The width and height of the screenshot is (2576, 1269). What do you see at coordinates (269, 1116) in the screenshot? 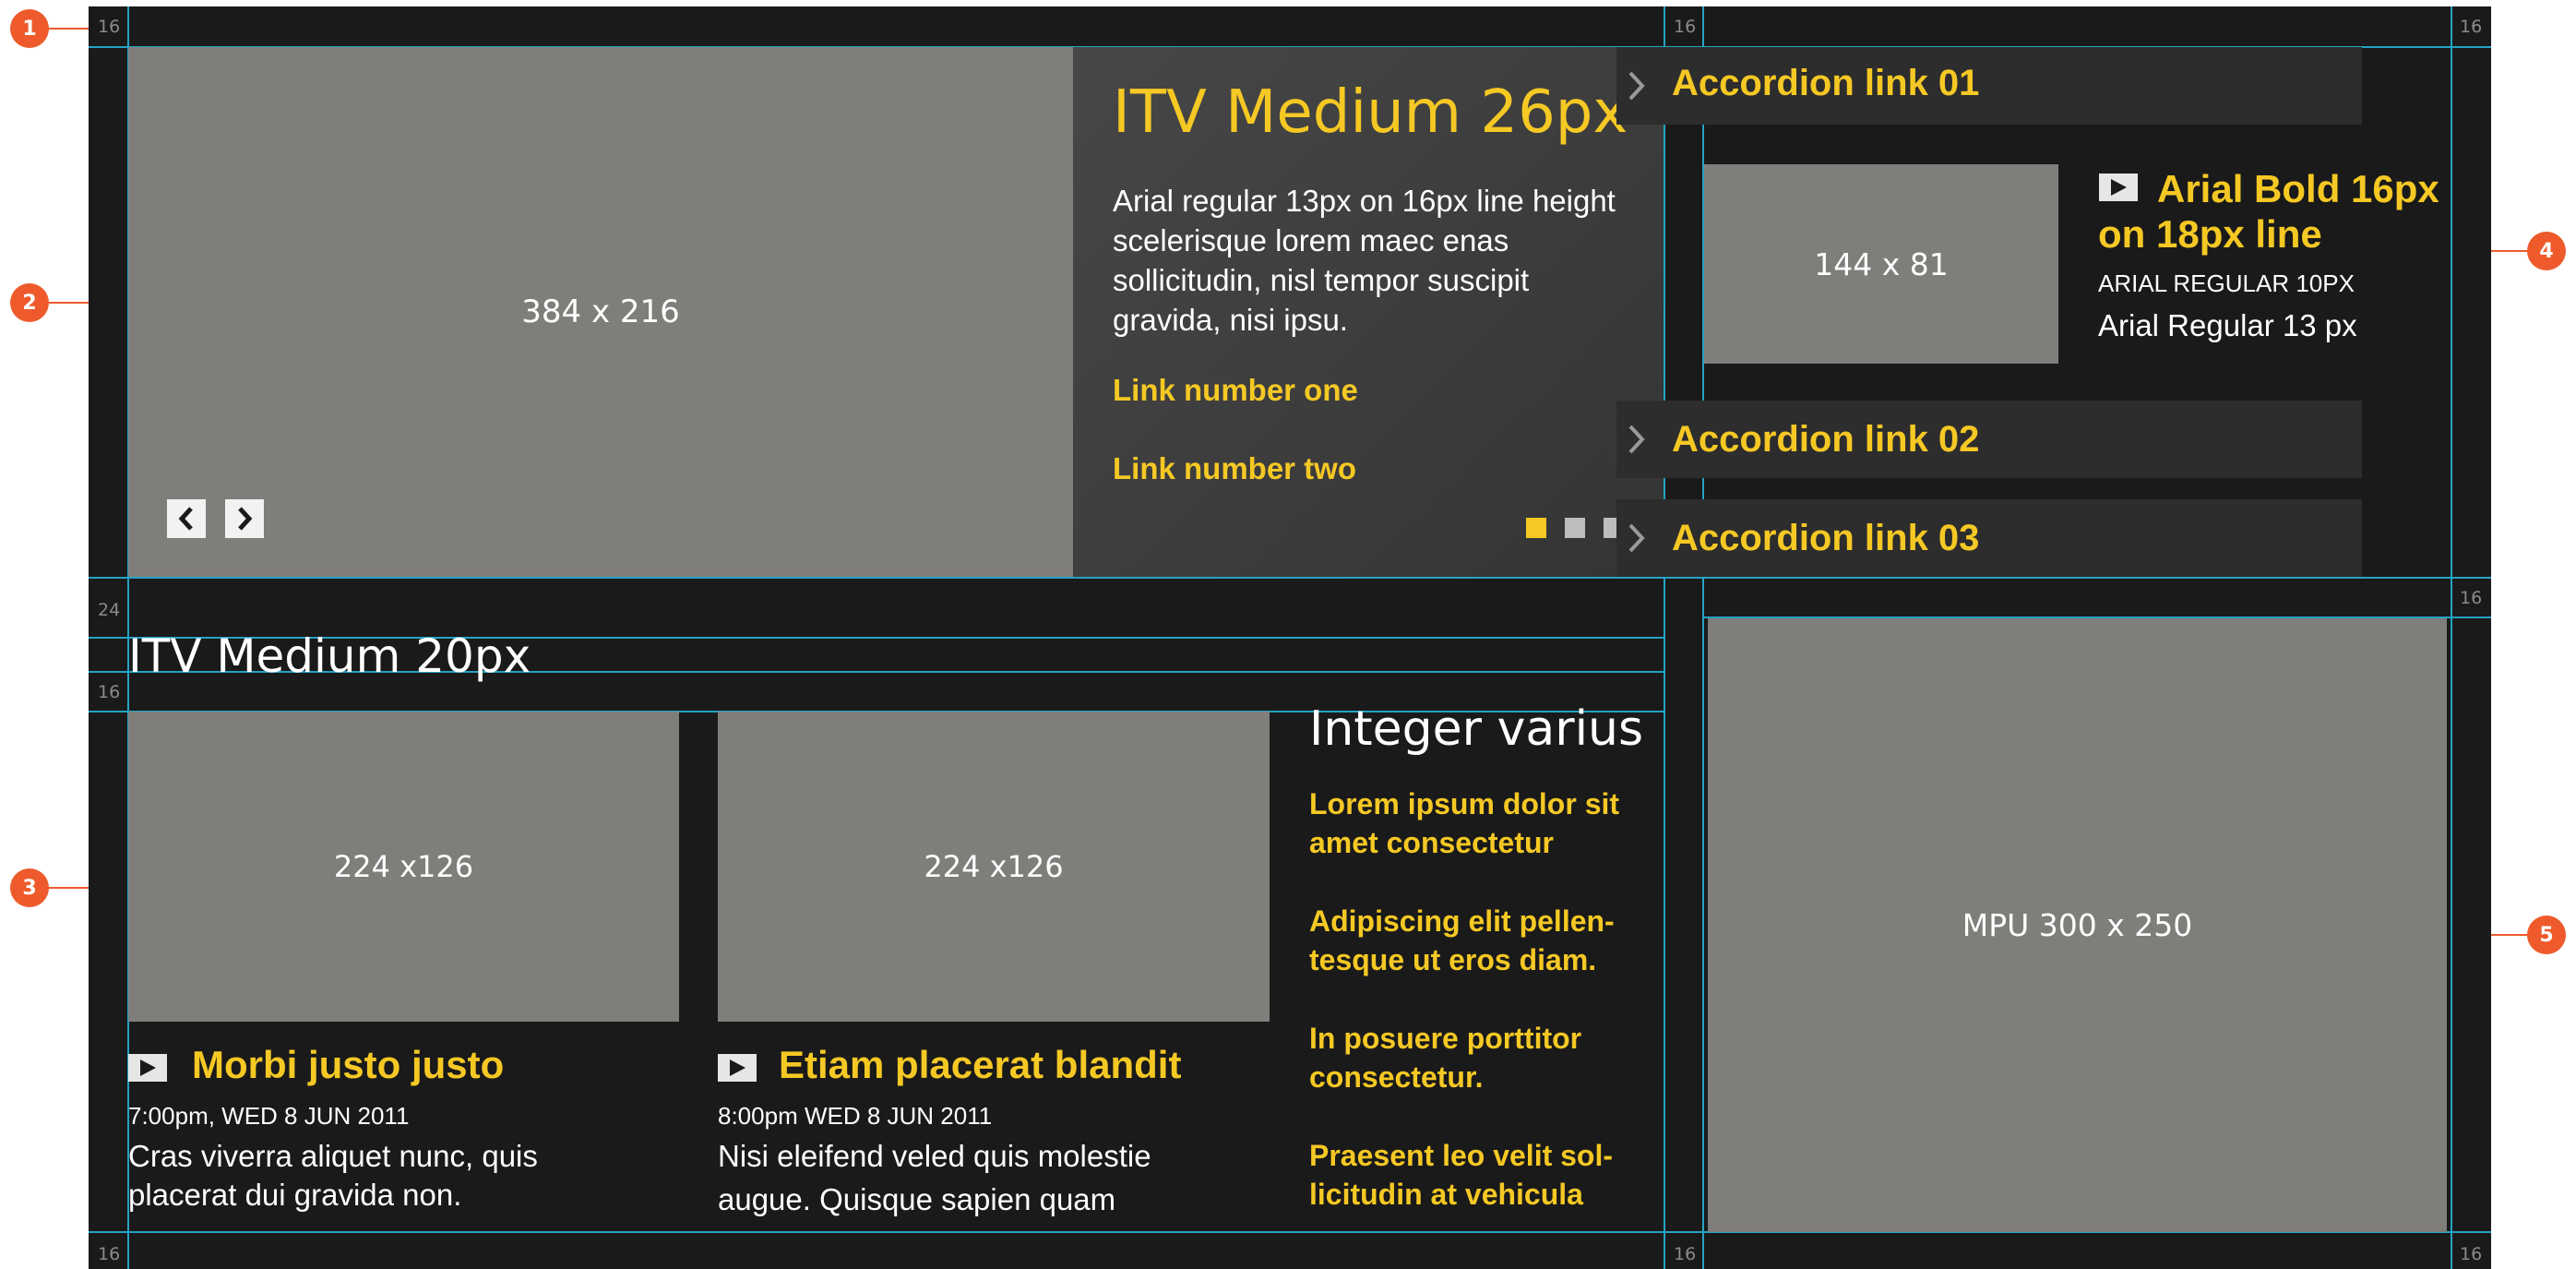
I see `card-meta: 7:00pm, WED 8 JUN 2011` at bounding box center [269, 1116].